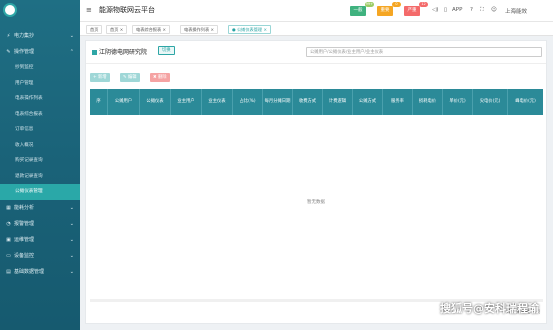  Describe the element at coordinates (316, 29) in the screenshot. I see `tab-bar: 首页 首页 × 电表综合报表 × 电表操作列表 × ● 公摊仪表管理 ×` at that location.